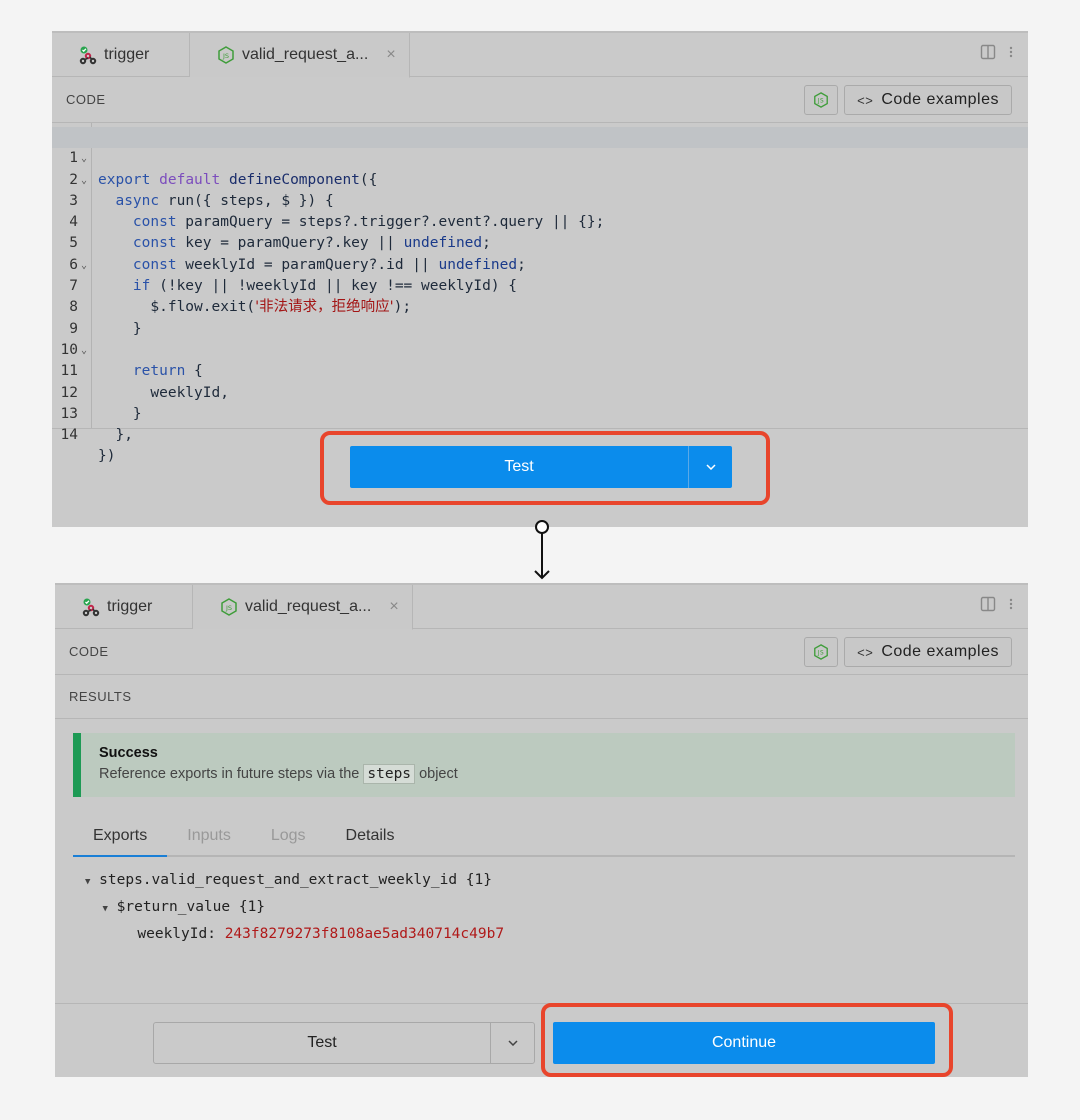  I want to click on tab-inputs: Inputs, so click(209, 836).